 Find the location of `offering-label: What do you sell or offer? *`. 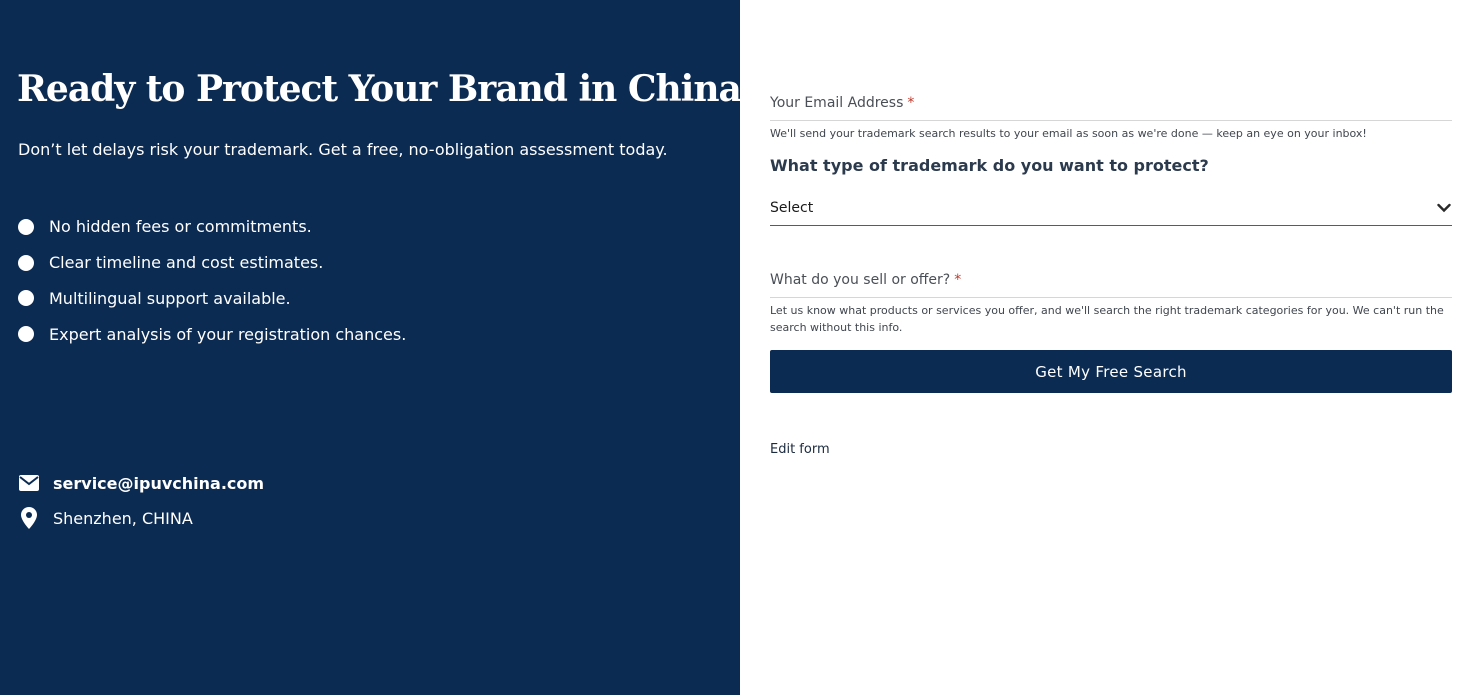

offering-label: What do you sell or offer? * is located at coordinates (865, 280).